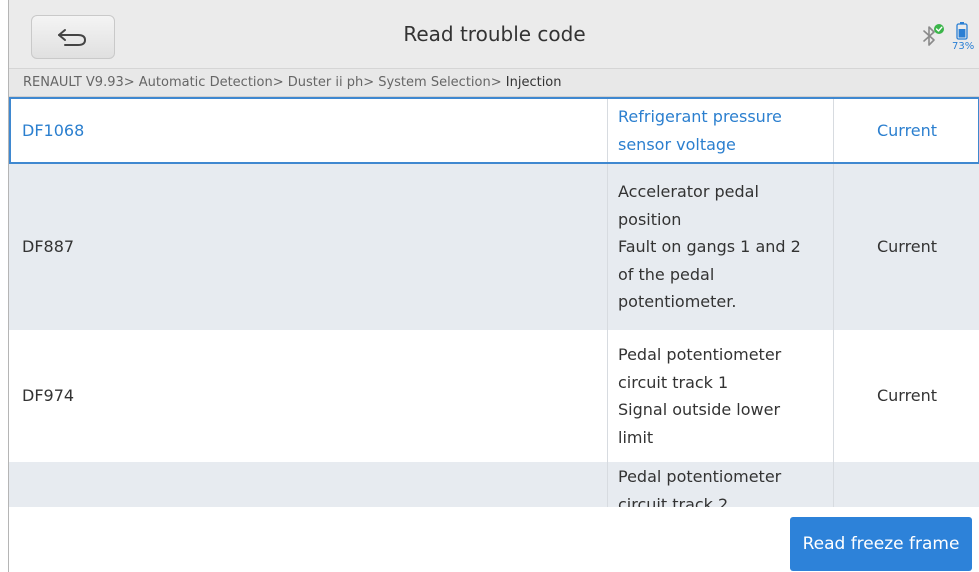 The image size is (979, 572). Describe the element at coordinates (720, 484) in the screenshot. I see `dtc-description: Pedal potentiometer circuit track 2` at that location.